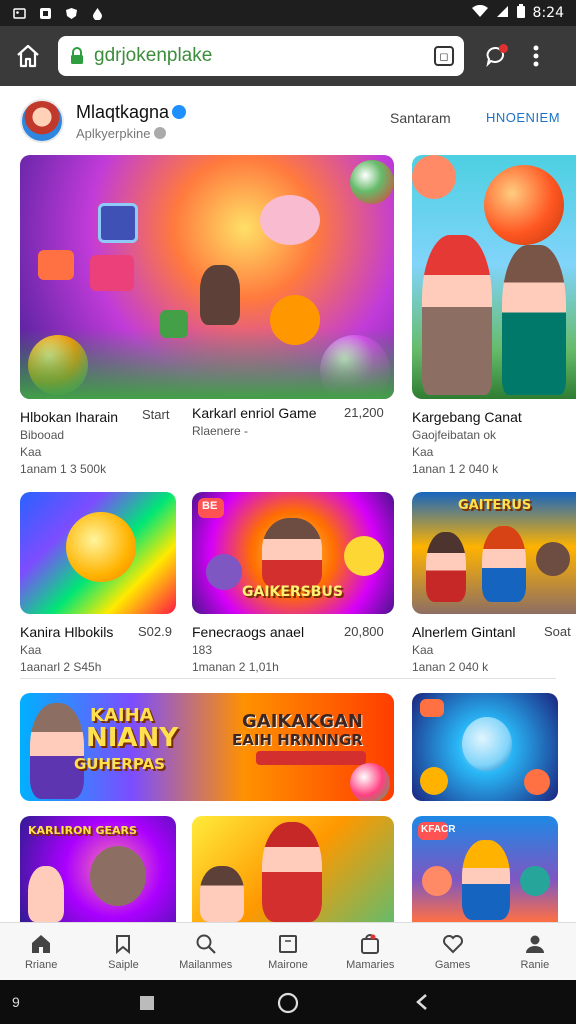 Image resolution: width=576 pixels, height=1024 pixels. What do you see at coordinates (288, 678) in the screenshot?
I see `section-divider` at bounding box center [288, 678].